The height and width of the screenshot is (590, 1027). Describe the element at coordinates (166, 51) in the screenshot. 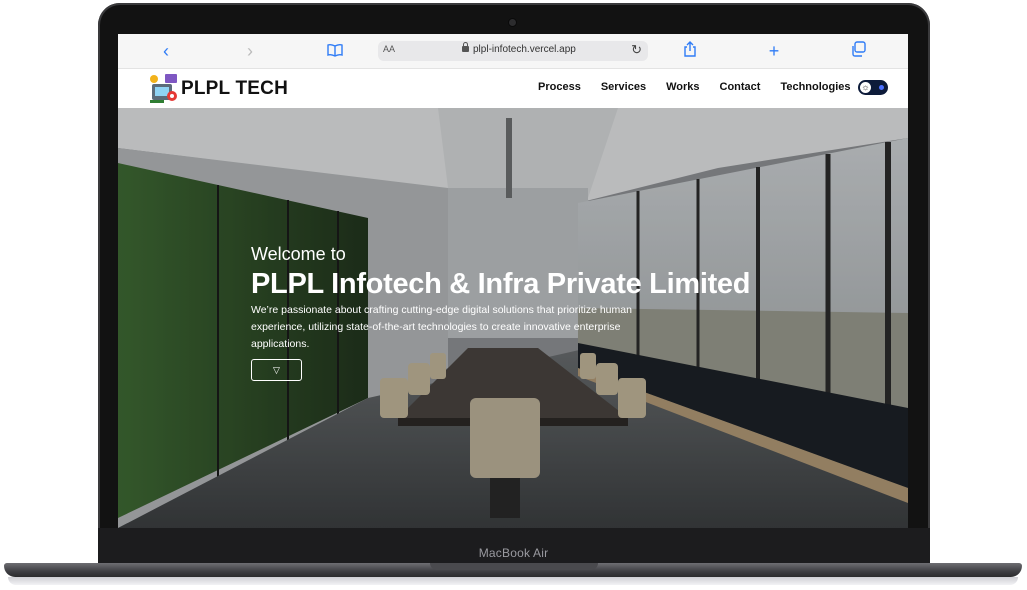

I see `back-icon: ‹` at that location.